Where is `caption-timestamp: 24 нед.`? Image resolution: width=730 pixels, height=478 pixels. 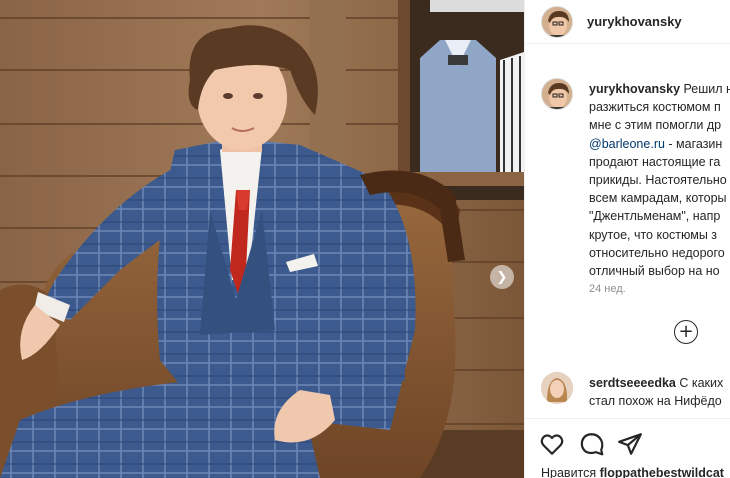
caption-timestamp: 24 нед. is located at coordinates (607, 289).